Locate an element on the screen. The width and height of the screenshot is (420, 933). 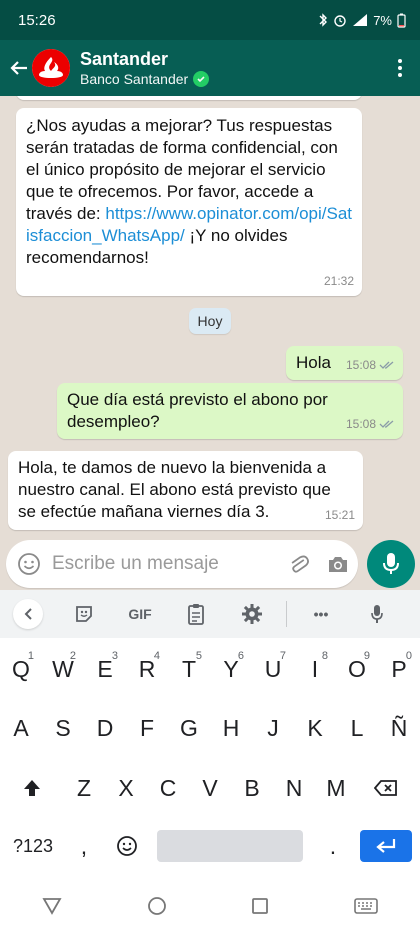
shift-icon is located at coordinates (32, 788).